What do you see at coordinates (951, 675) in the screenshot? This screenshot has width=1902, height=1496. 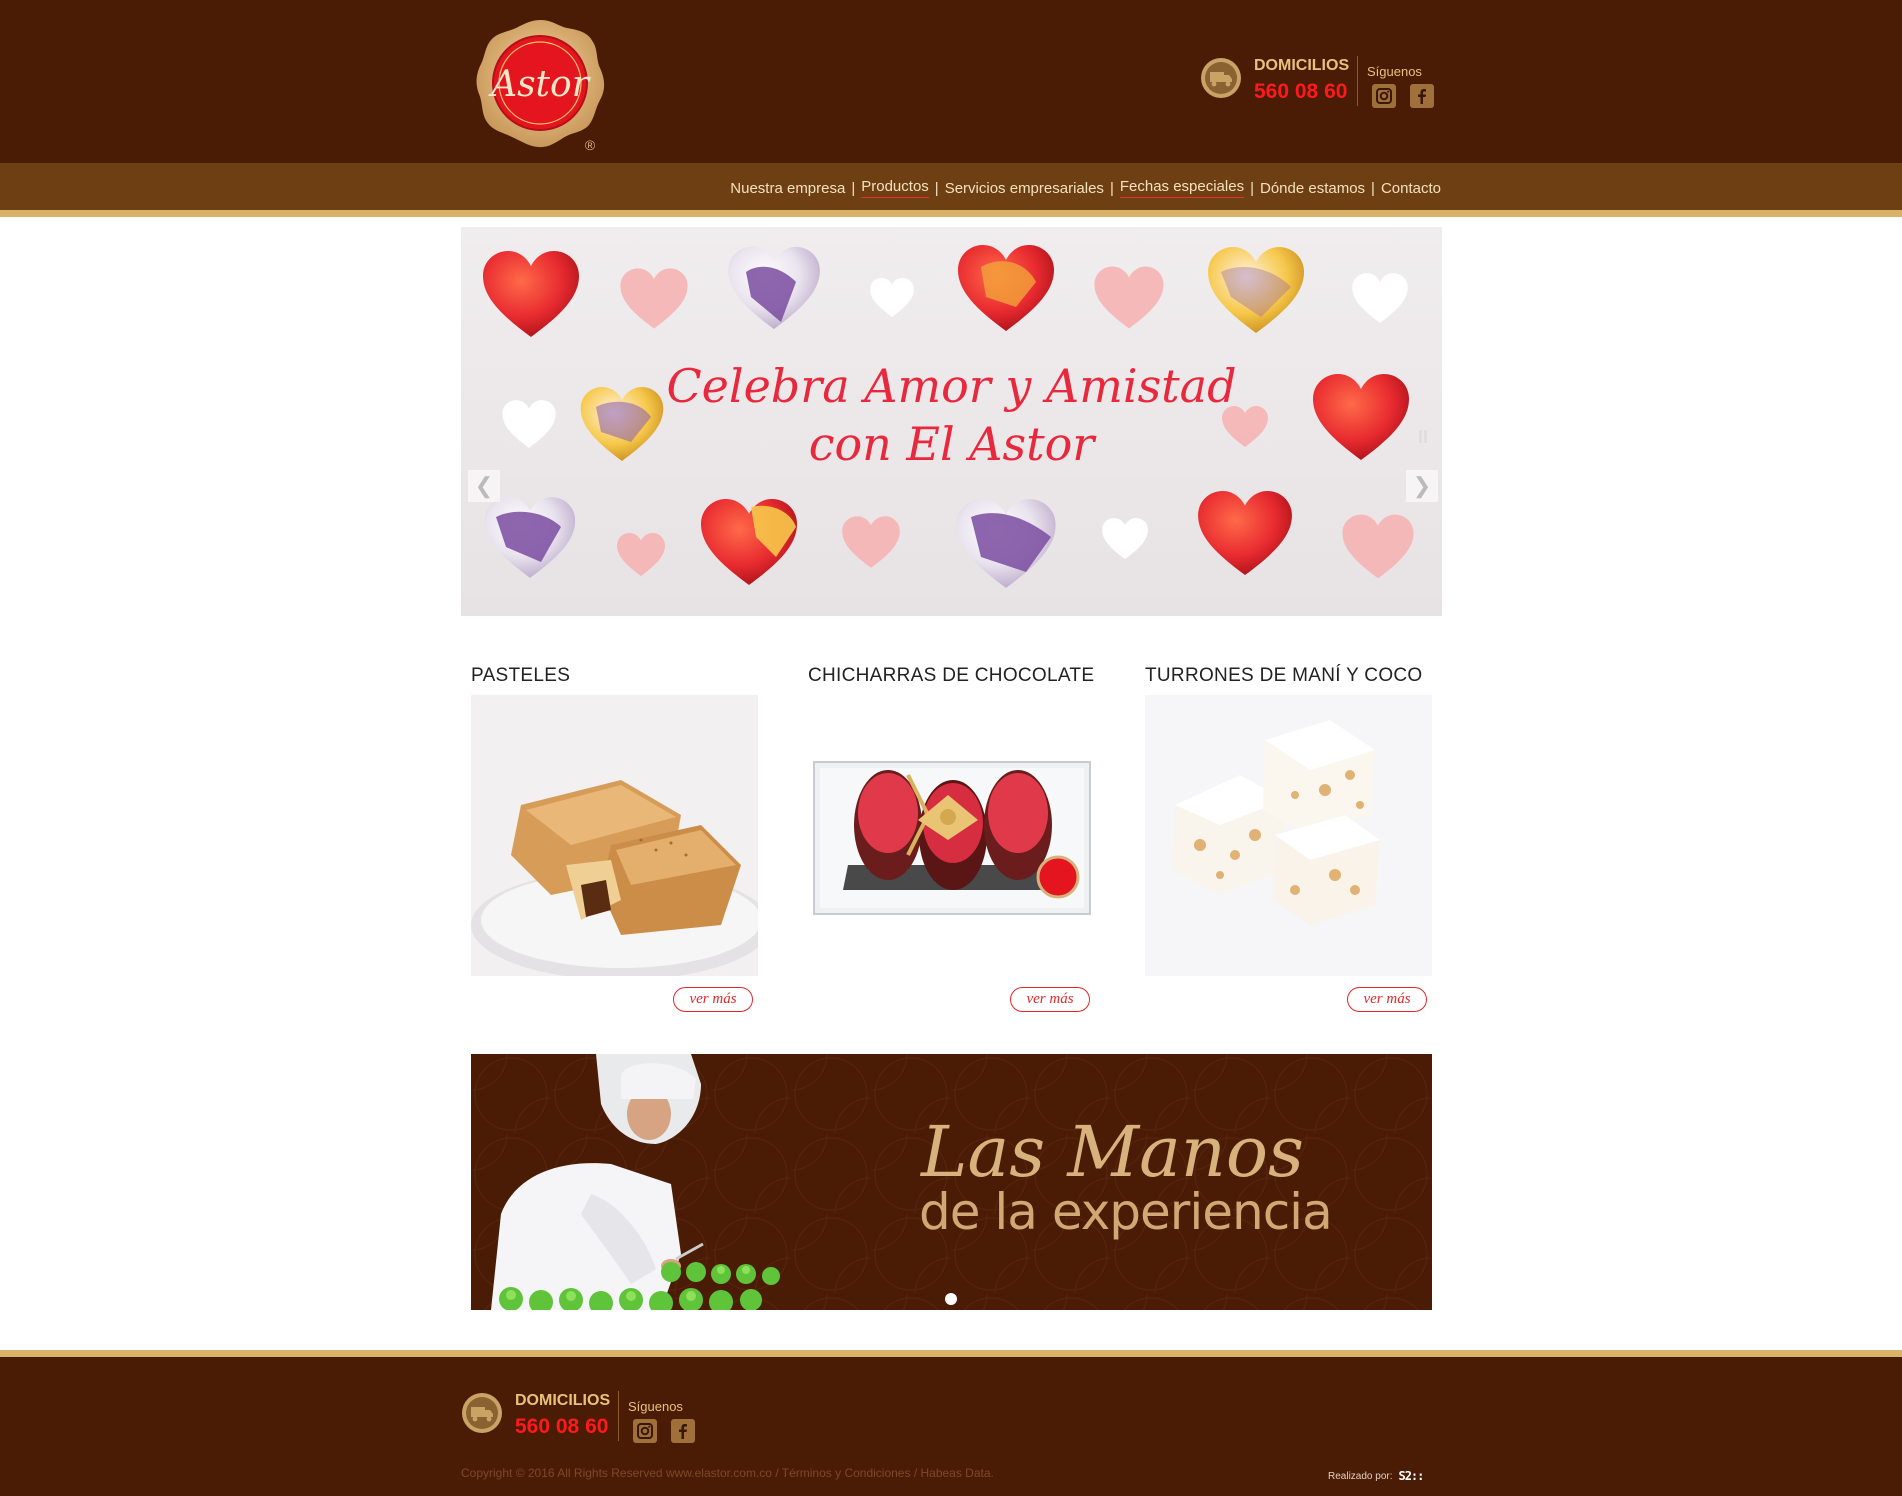 I see `product-title: CHICHARRAS DE CHOCOLATE` at bounding box center [951, 675].